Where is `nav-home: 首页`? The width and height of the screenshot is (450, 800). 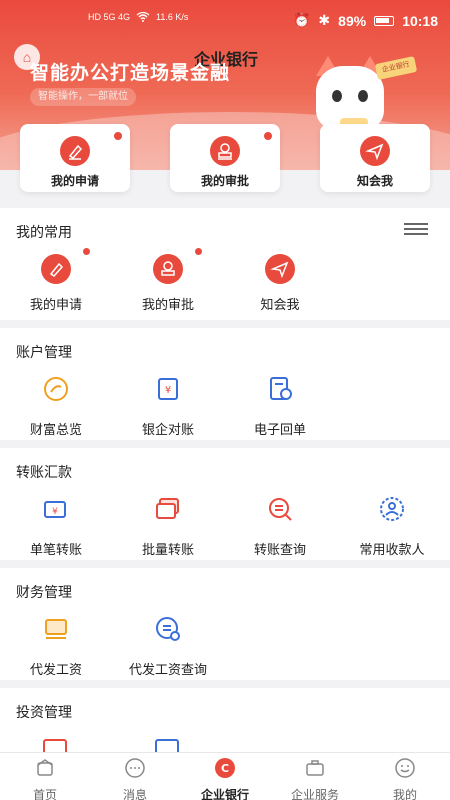 nav-home: 首页 is located at coordinates (45, 778).